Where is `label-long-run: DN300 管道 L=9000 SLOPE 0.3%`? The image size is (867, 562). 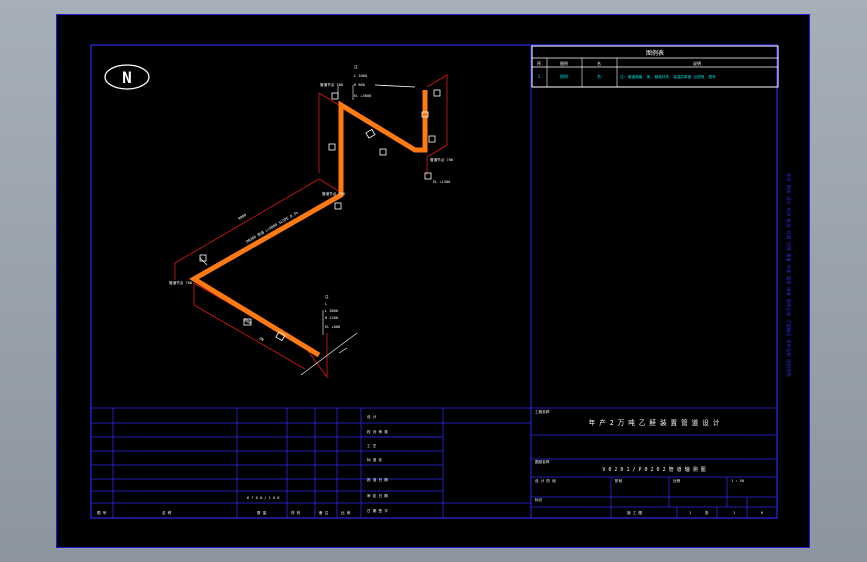
label-long-run: DN300 管道 L=9000 SLOPE 0.3% is located at coordinates (272, 227).